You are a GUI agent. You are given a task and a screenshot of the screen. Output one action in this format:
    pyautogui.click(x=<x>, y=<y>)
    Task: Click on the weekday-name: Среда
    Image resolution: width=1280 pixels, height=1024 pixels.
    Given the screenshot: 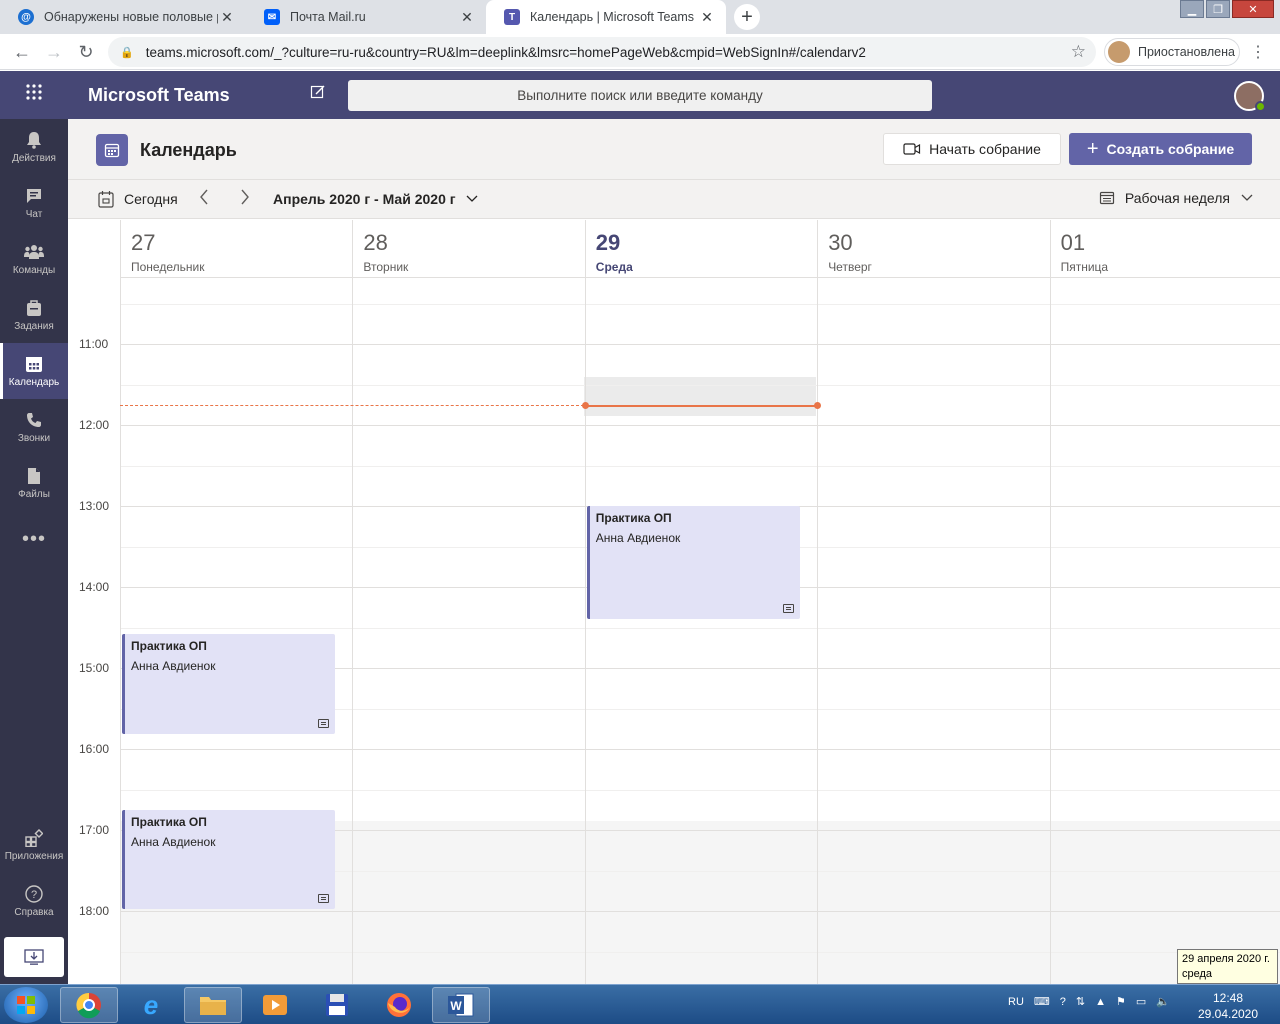 What is the action you would take?
    pyautogui.click(x=614, y=267)
    